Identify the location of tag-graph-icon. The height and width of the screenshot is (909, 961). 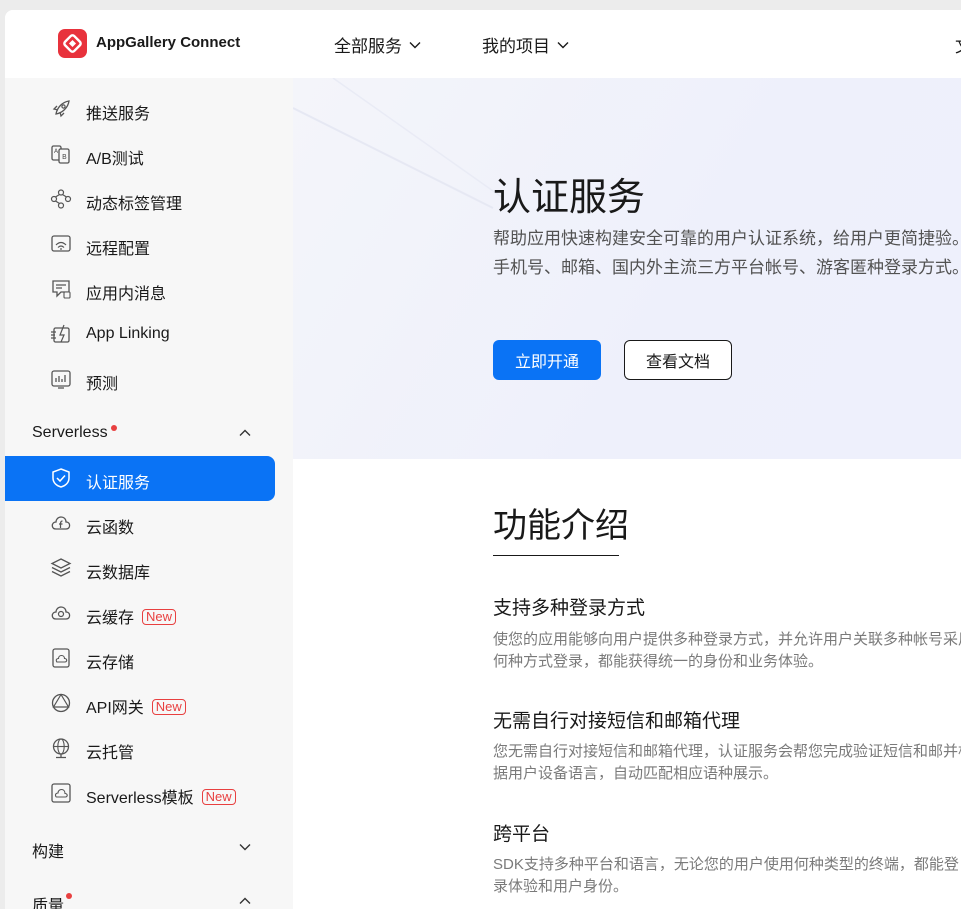
(61, 199).